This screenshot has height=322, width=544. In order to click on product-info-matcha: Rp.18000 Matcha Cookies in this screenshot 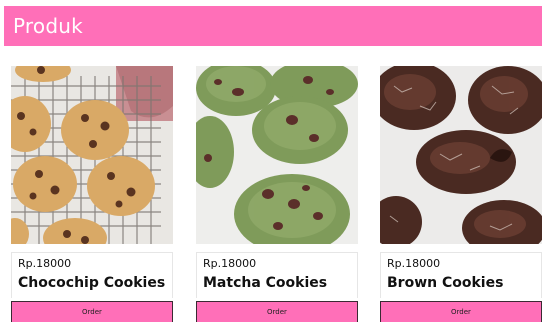, I will do `click(277, 275)`.